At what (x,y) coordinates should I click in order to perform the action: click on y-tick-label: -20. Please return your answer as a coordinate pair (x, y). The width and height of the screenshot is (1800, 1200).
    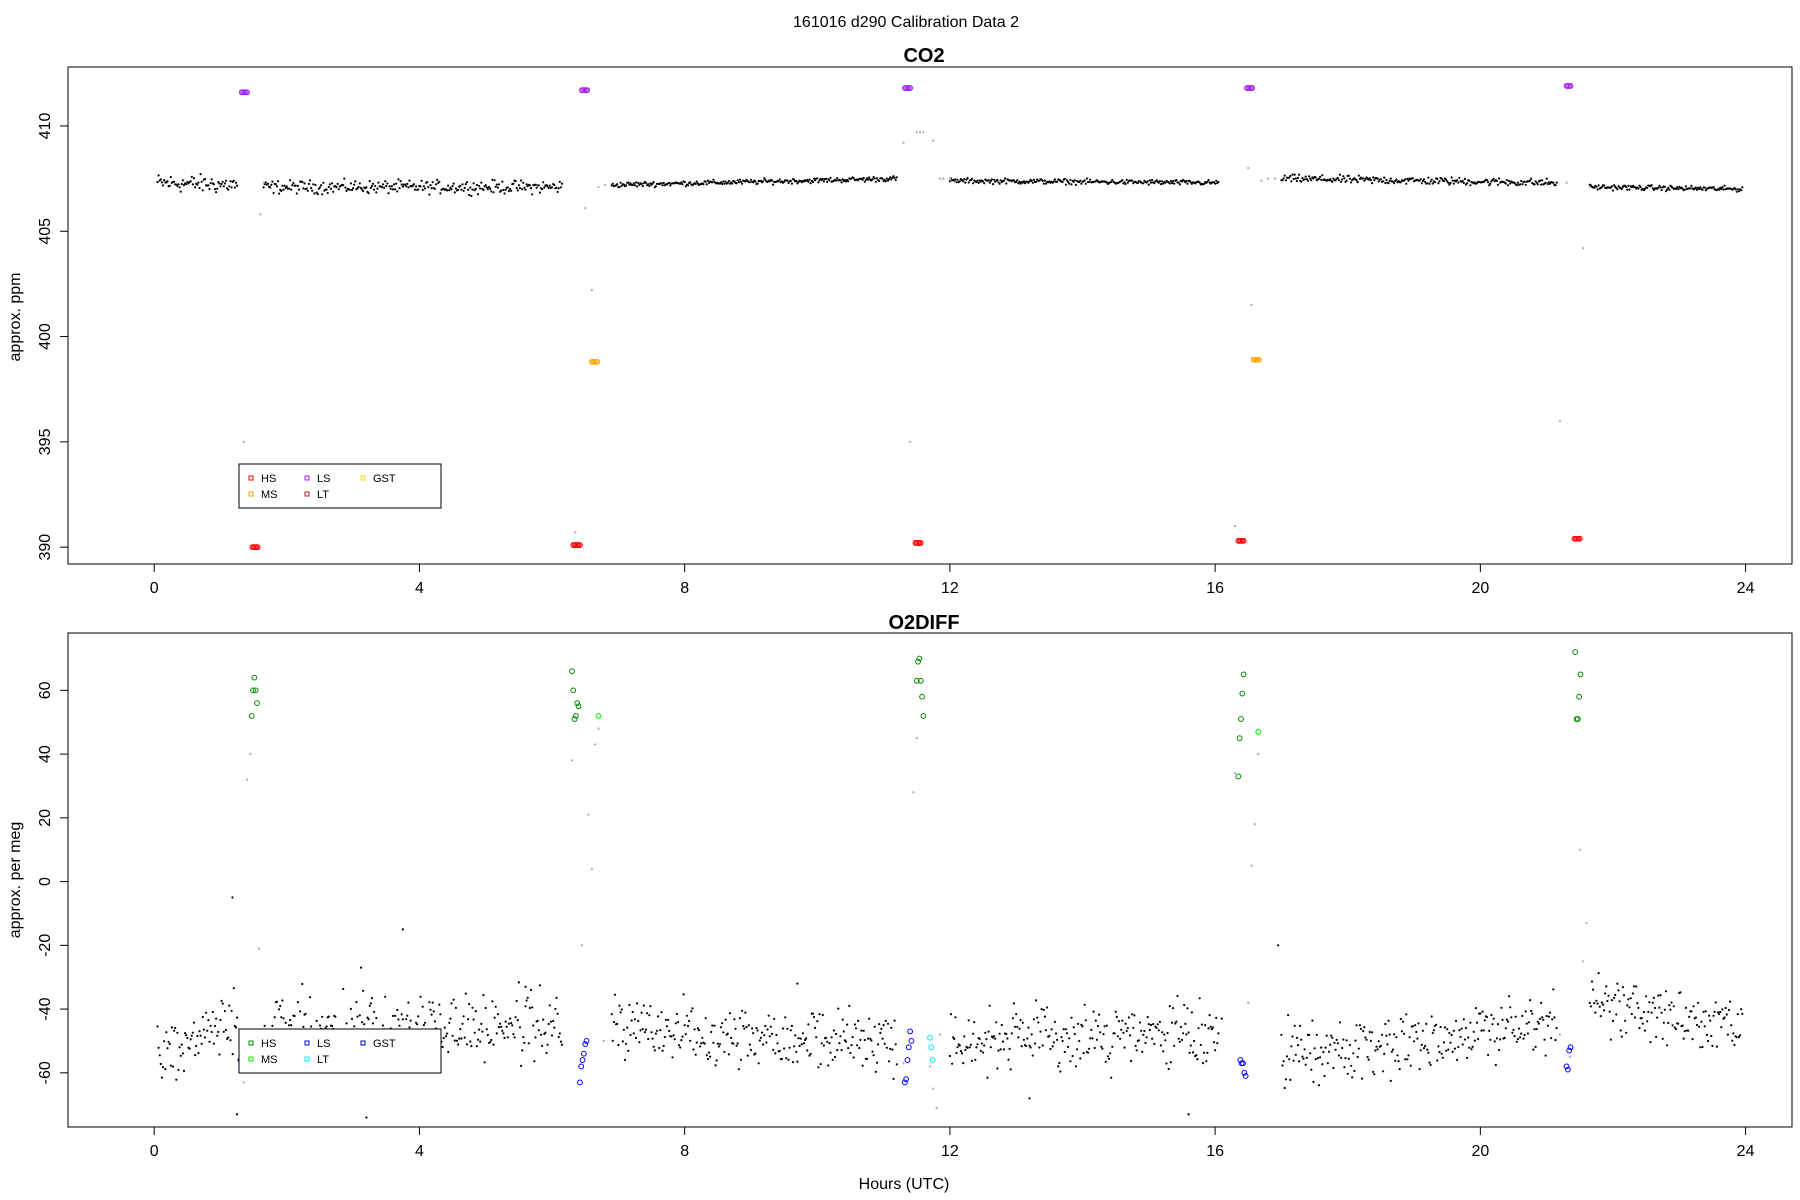
    Looking at the image, I should click on (45, 945).